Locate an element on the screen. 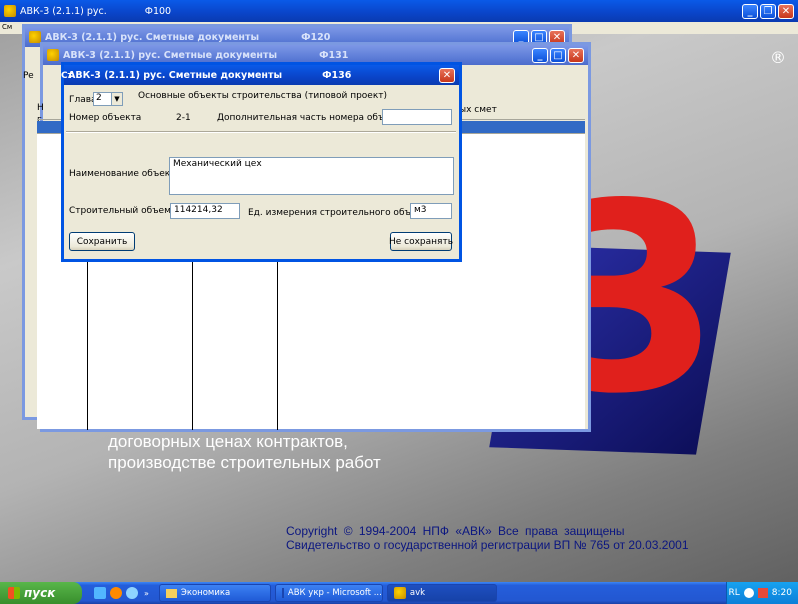  chapter-value: 2 is located at coordinates (99, 98).